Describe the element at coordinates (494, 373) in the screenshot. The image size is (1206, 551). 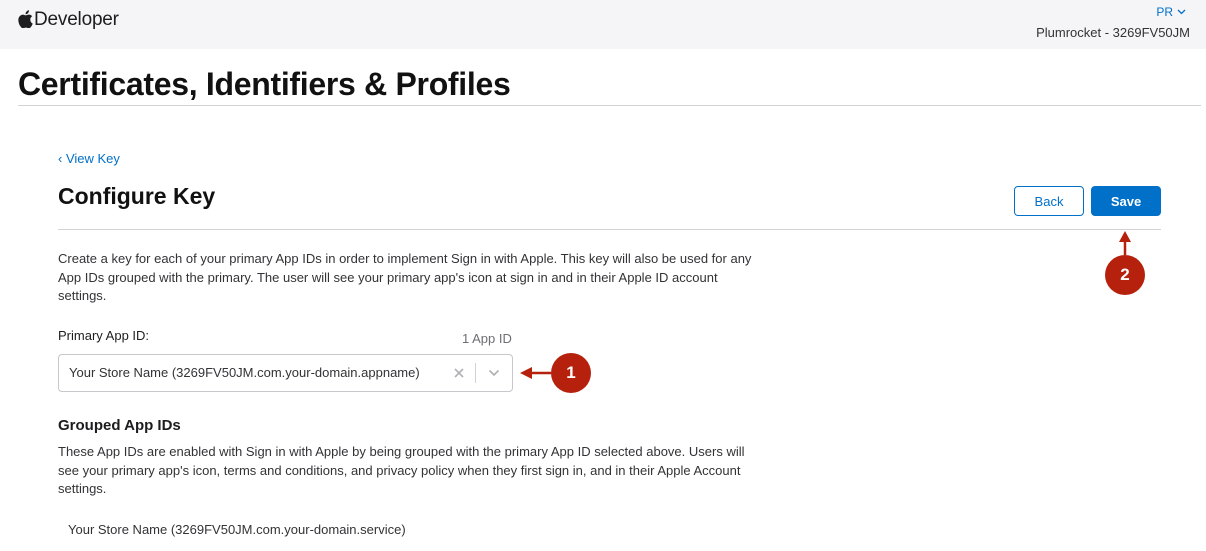
I see `dropdown-chevron-icon` at that location.